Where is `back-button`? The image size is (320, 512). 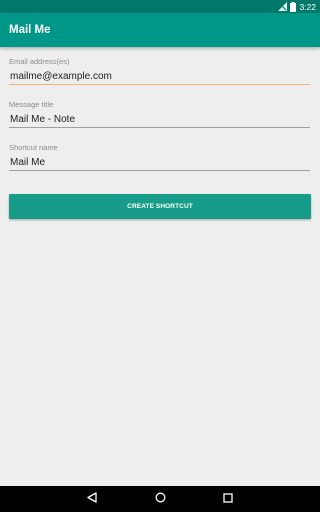
back-button is located at coordinates (92, 499).